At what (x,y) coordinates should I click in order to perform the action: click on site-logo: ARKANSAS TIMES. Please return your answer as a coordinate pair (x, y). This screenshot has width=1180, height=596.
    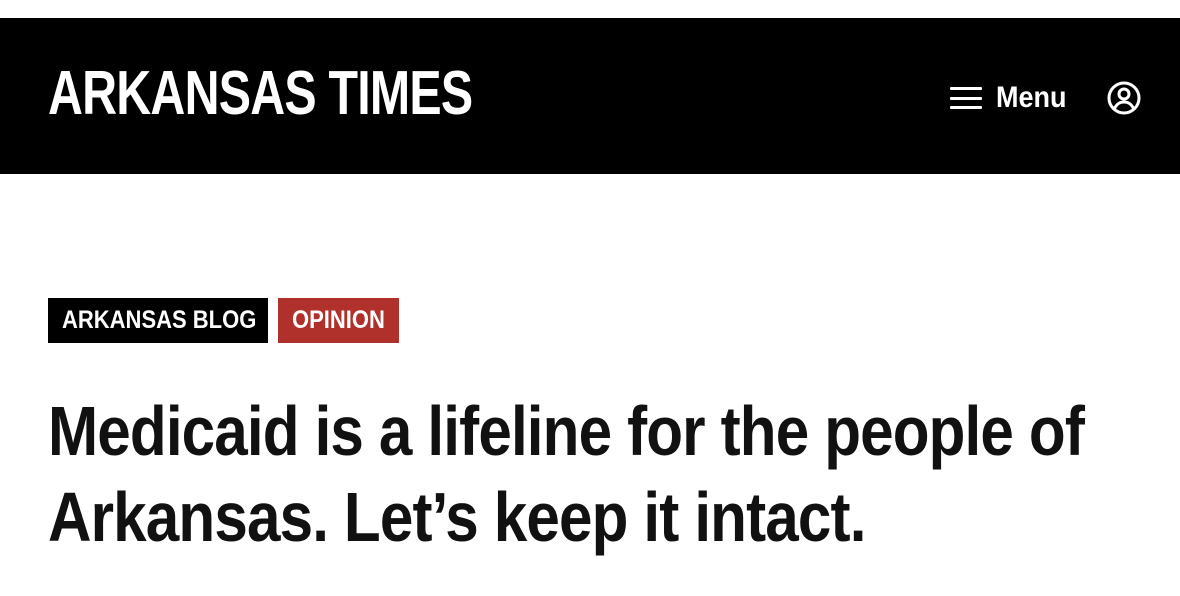
    Looking at the image, I should click on (260, 94).